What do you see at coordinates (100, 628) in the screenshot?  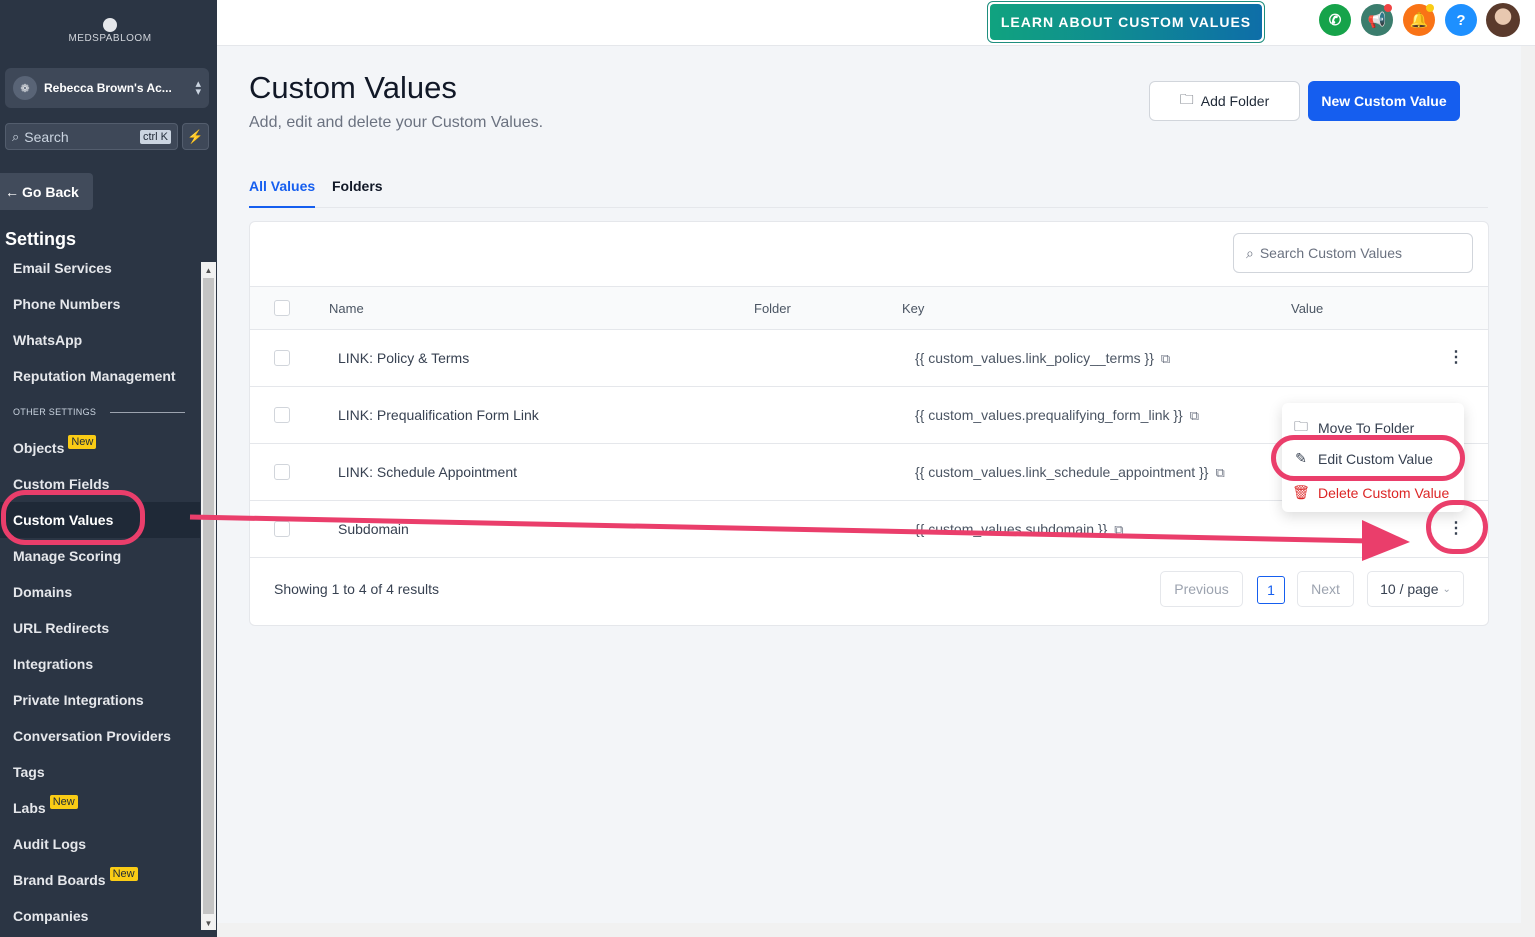 I see `sidebar-item-url-redirects: URL Redirects` at bounding box center [100, 628].